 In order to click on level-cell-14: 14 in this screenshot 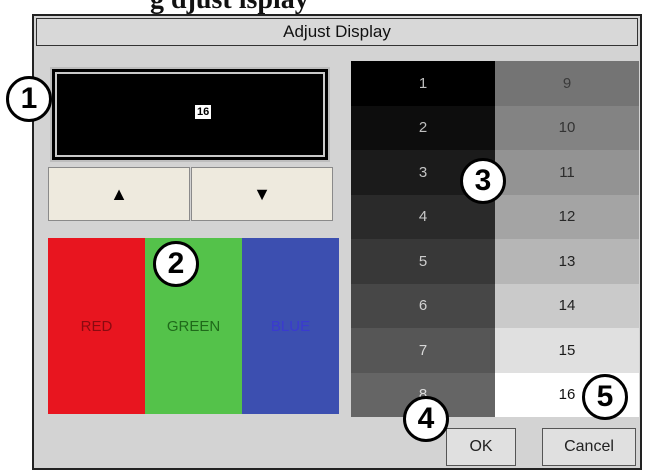, I will do `click(567, 305)`.